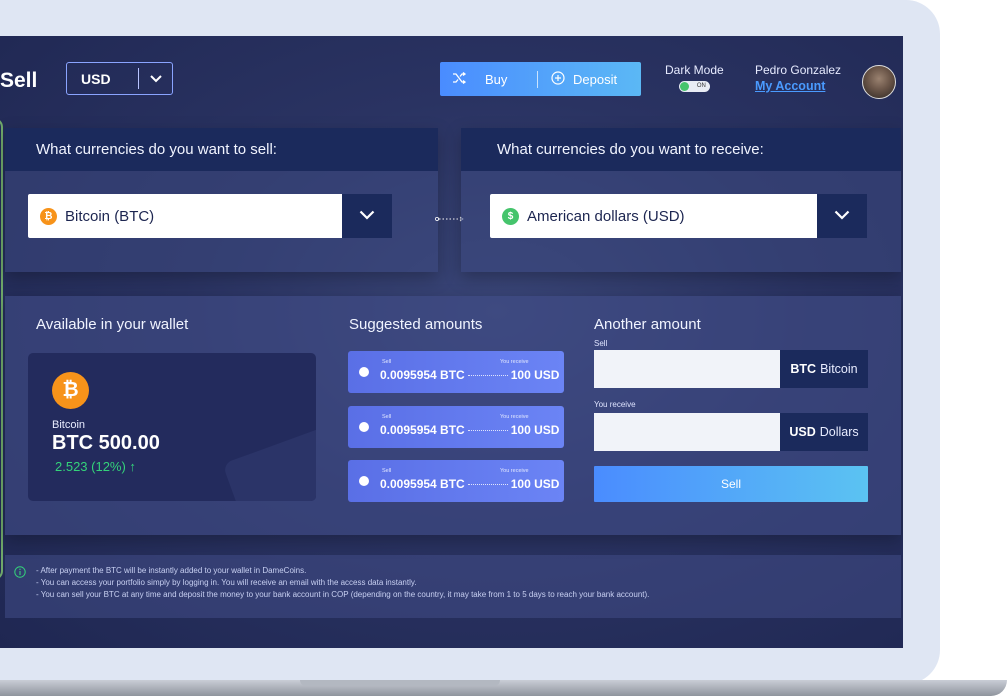  Describe the element at coordinates (802, 432) in the screenshot. I see `receive-unit-code: USD` at that location.